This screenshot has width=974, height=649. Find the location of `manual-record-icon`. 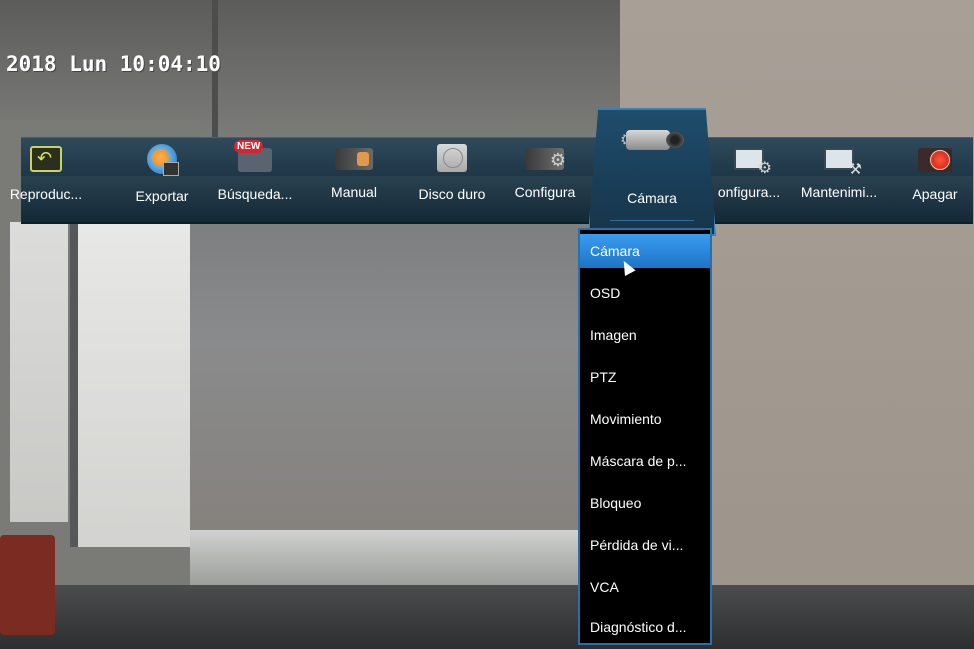

manual-record-icon is located at coordinates (354, 159).